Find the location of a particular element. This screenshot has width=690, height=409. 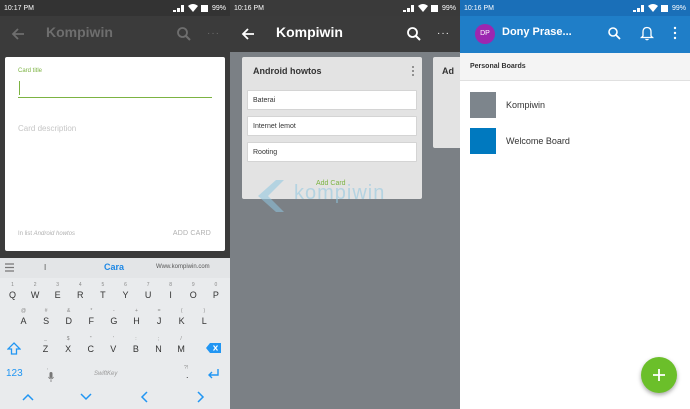

key-v: ' V is located at coordinates (113, 346).